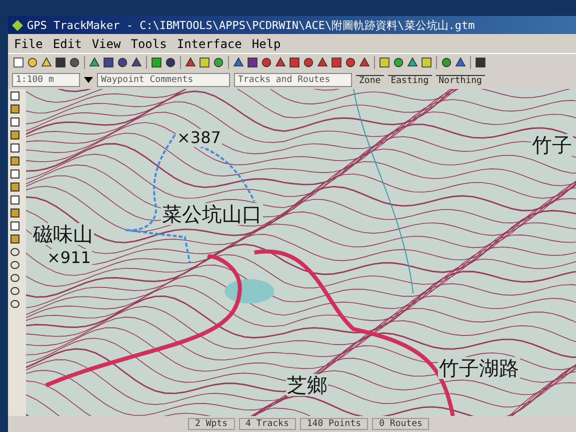  What do you see at coordinates (199, 138) in the screenshot?
I see `elevation-label: ×387` at bounding box center [199, 138].